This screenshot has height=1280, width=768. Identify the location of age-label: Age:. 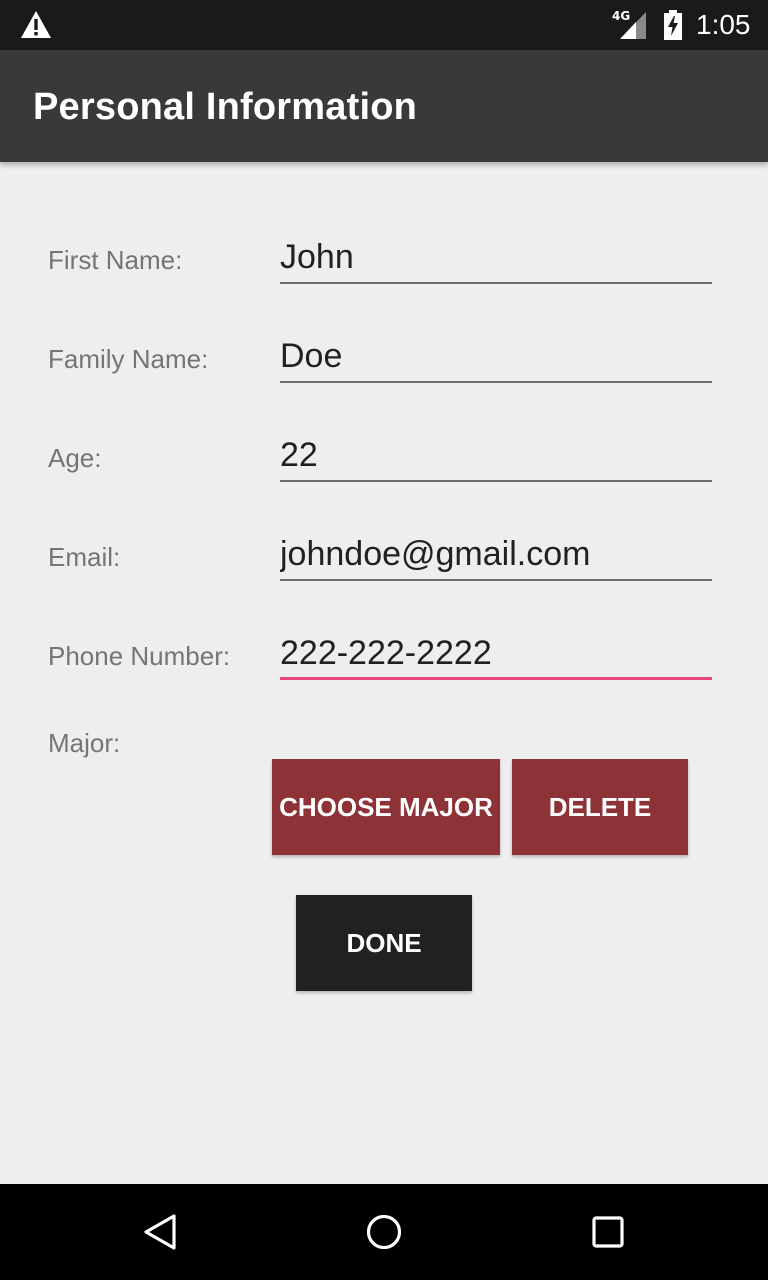
(75, 458).